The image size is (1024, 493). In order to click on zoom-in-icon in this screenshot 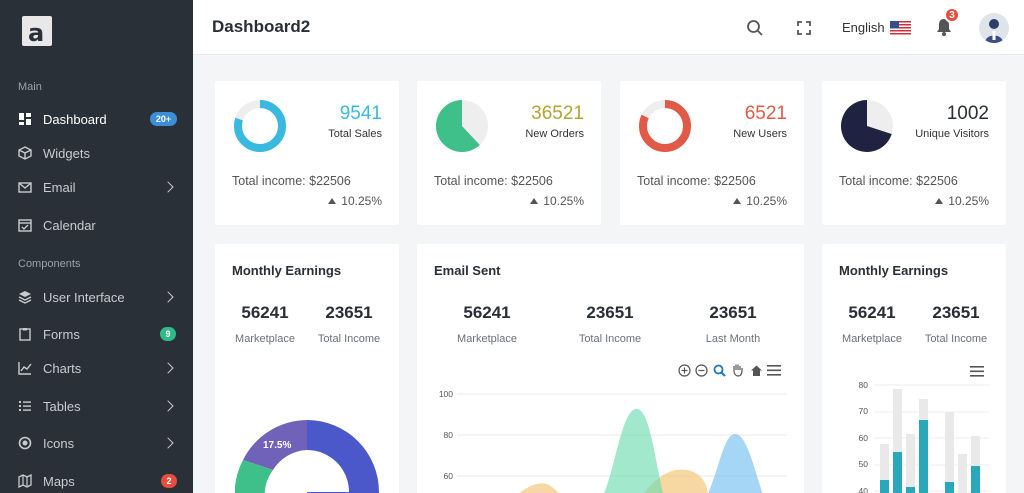, I will do `click(684, 370)`.